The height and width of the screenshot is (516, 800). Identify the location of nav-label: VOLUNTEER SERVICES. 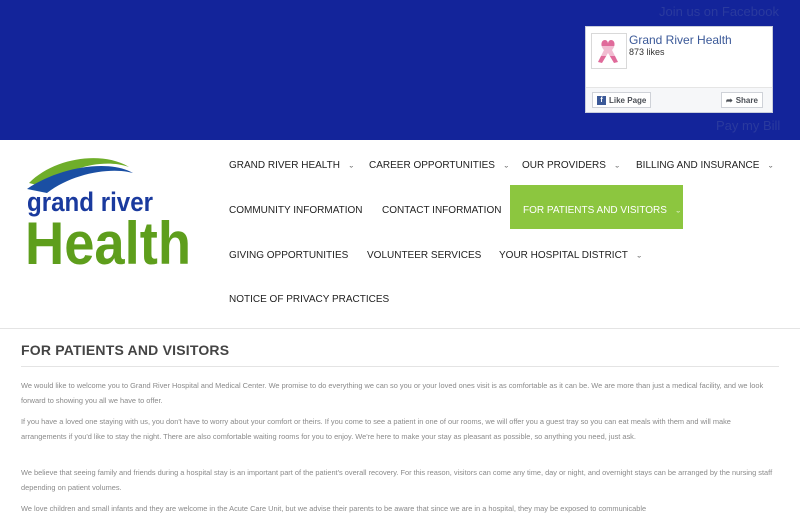
(424, 255).